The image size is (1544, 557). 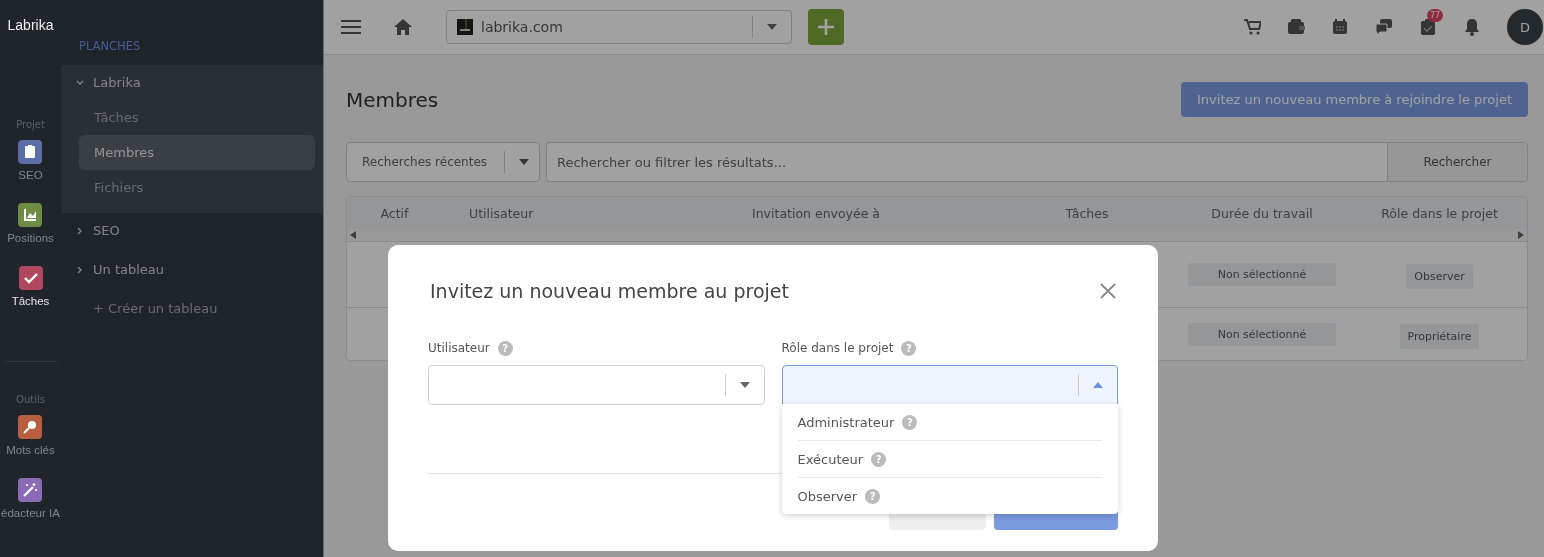 What do you see at coordinates (1439, 213) in the screenshot?
I see `column-header: Rôle dans le projet` at bounding box center [1439, 213].